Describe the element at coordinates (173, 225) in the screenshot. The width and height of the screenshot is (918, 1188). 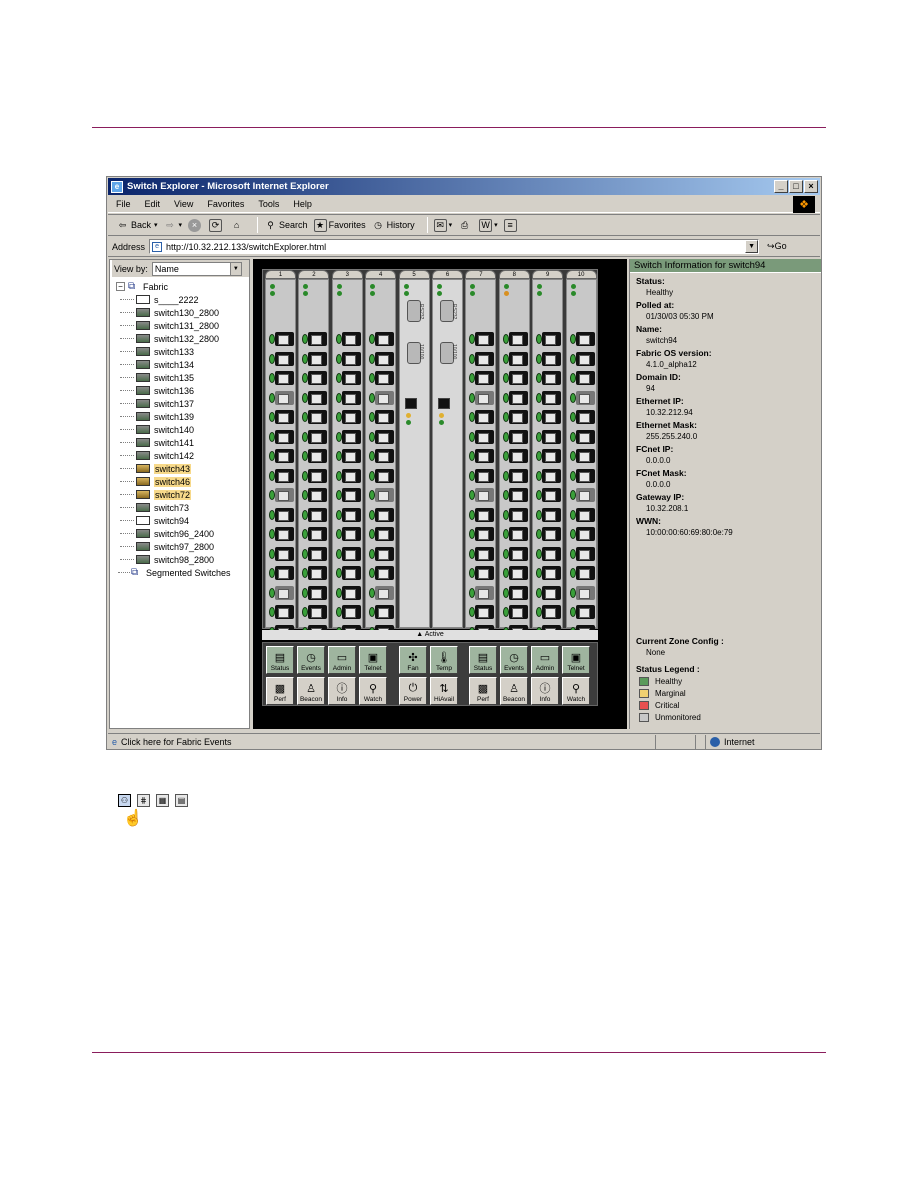
I see `forward-button: ⇨ ▾` at that location.